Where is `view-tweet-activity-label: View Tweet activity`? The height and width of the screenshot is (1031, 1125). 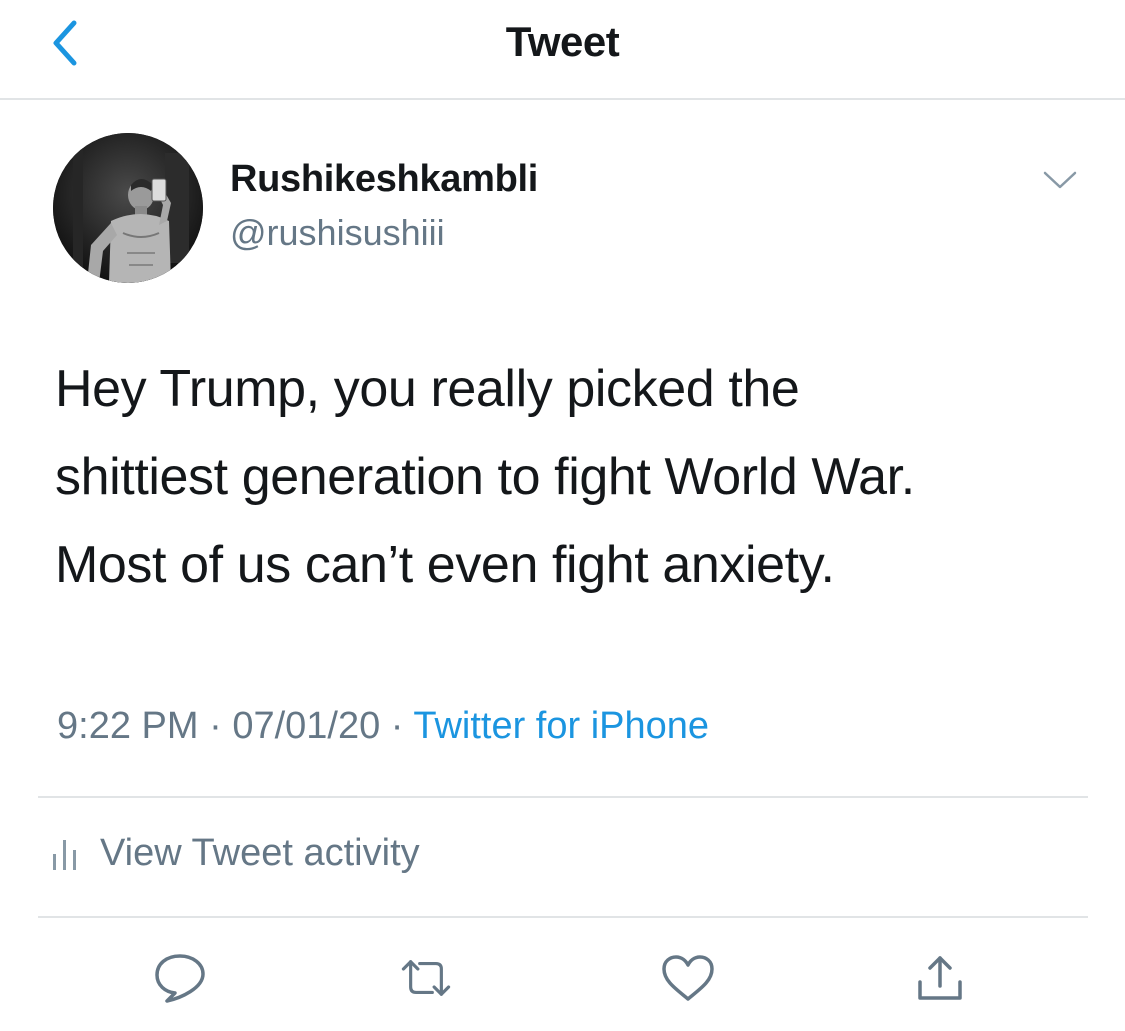
view-tweet-activity-label: View Tweet activity is located at coordinates (260, 853).